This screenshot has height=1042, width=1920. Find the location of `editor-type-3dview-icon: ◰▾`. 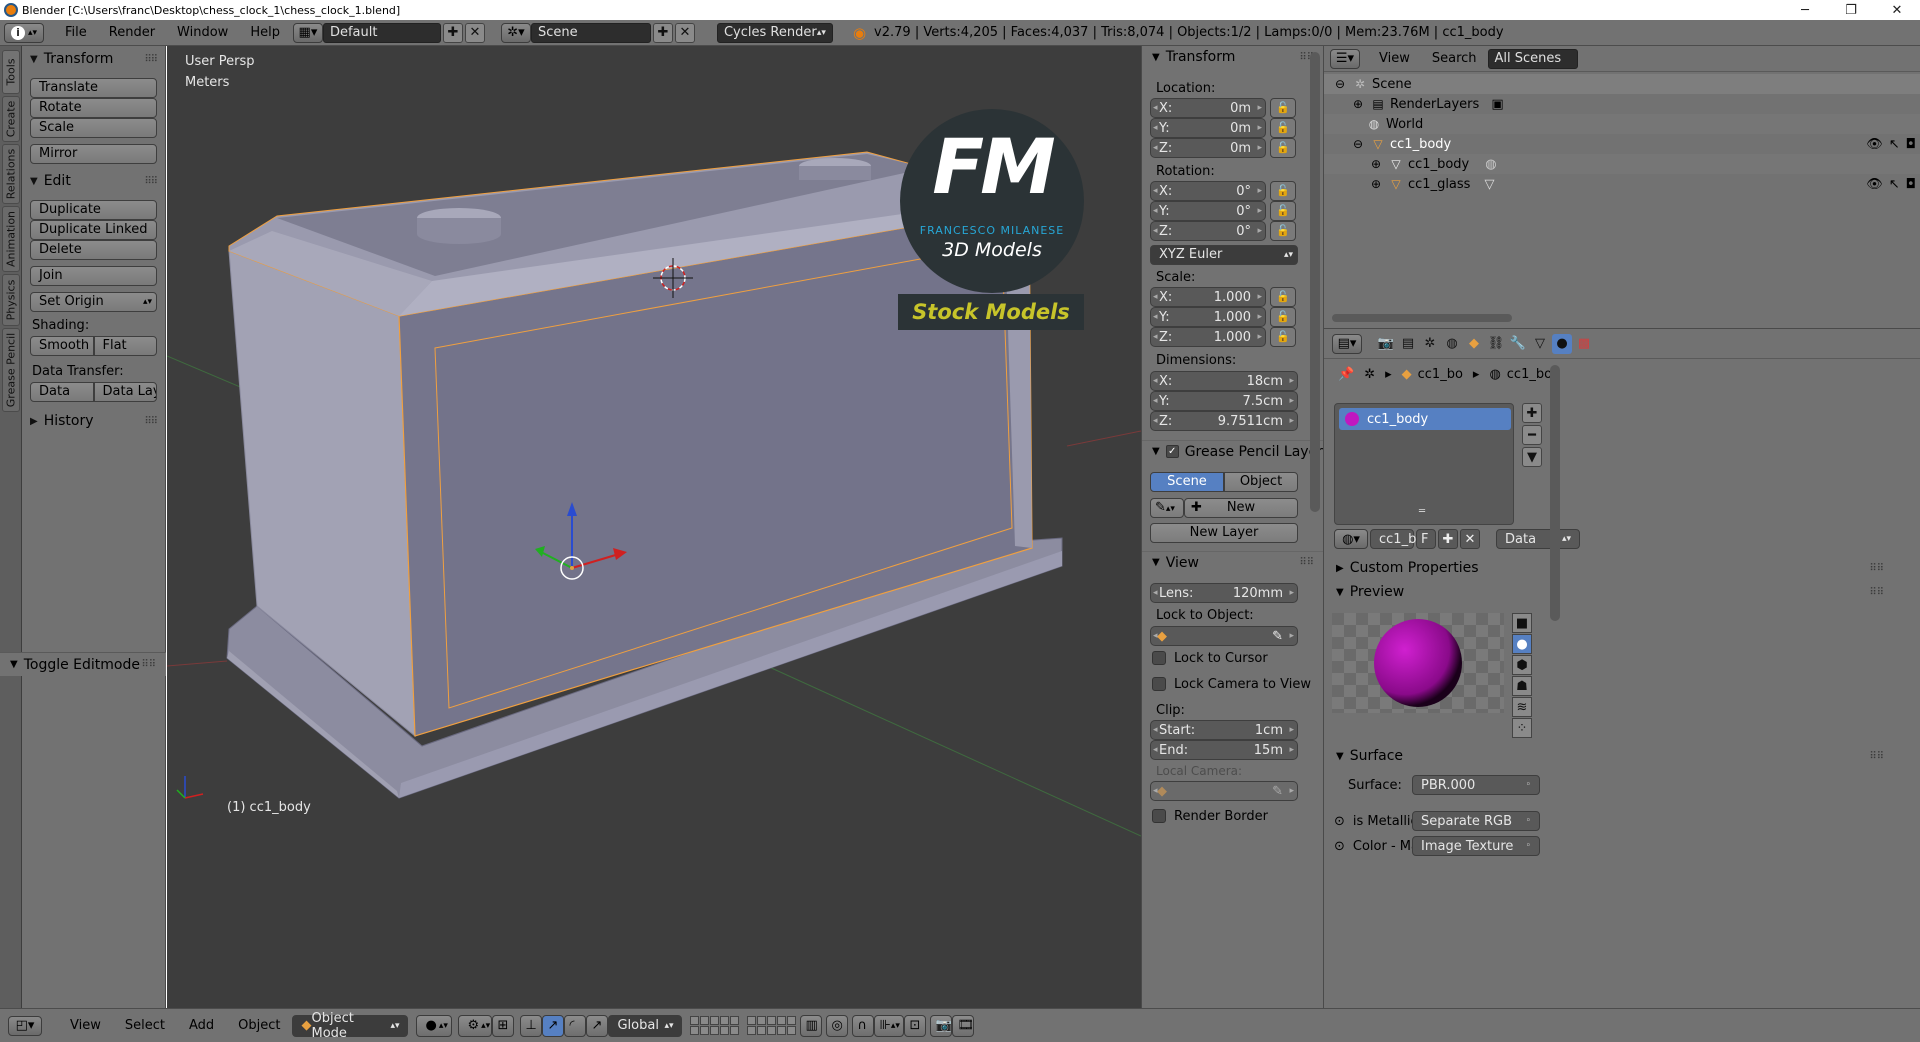

editor-type-3dview-icon: ◰▾ is located at coordinates (25, 1025).